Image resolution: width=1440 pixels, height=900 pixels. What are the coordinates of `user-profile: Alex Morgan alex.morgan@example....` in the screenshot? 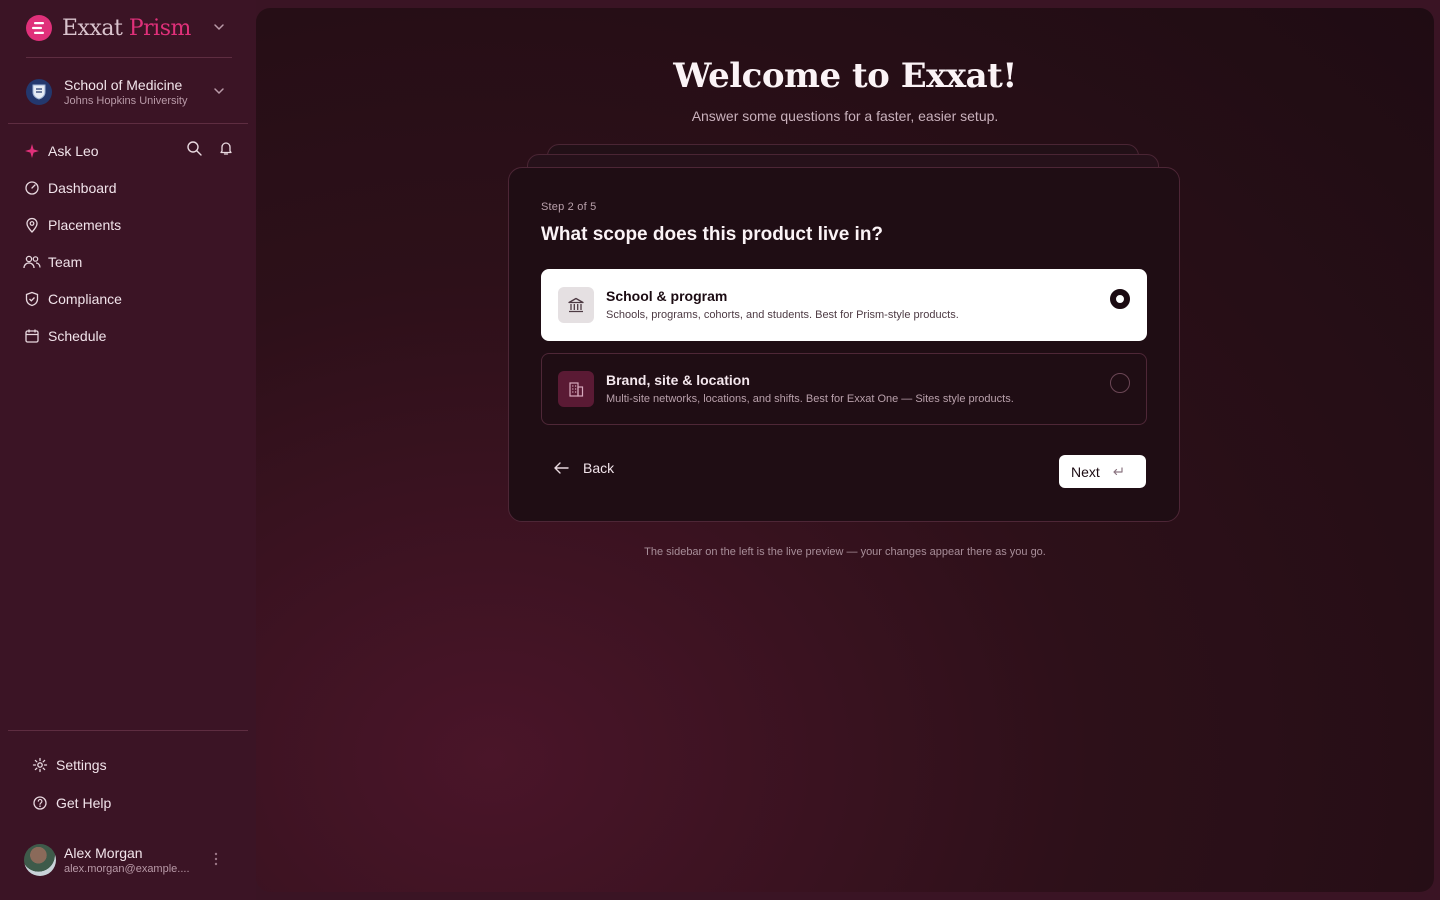 It's located at (129, 860).